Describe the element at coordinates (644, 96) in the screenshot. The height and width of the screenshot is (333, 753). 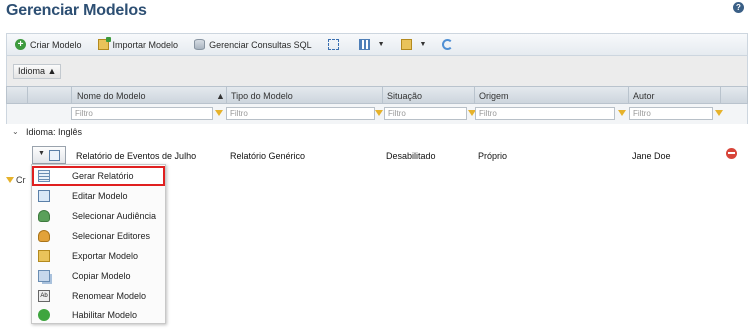
I see `column-header-author: Autor` at that location.